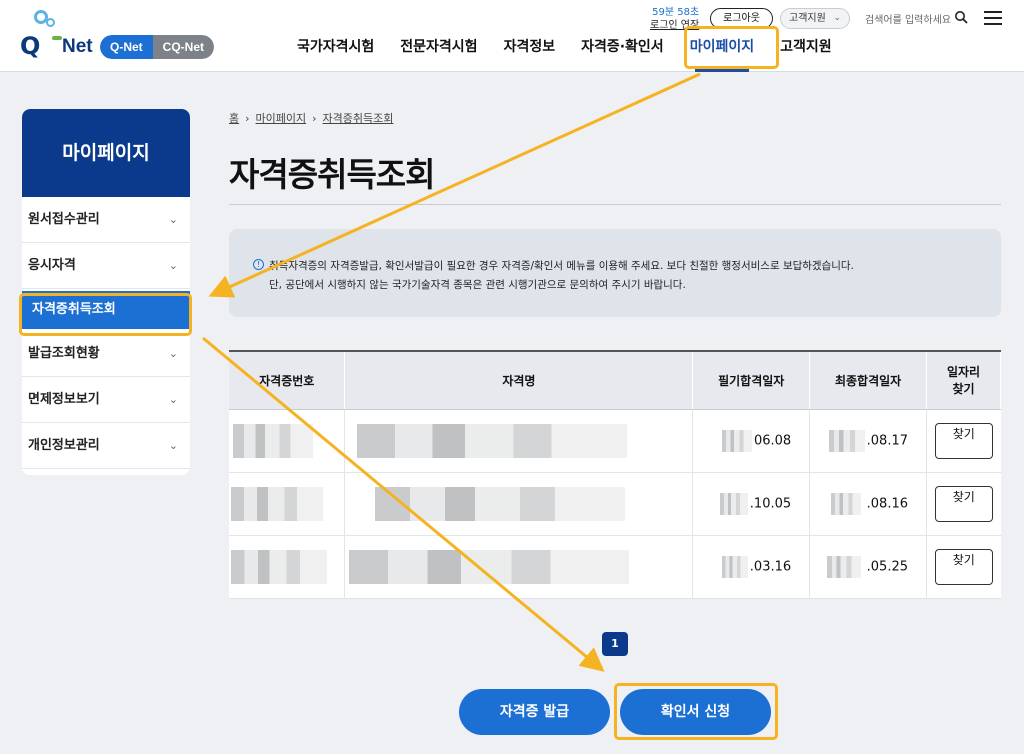  What do you see at coordinates (807, 18) in the screenshot?
I see `support-dropdown-label: 고객지원` at bounding box center [807, 18].